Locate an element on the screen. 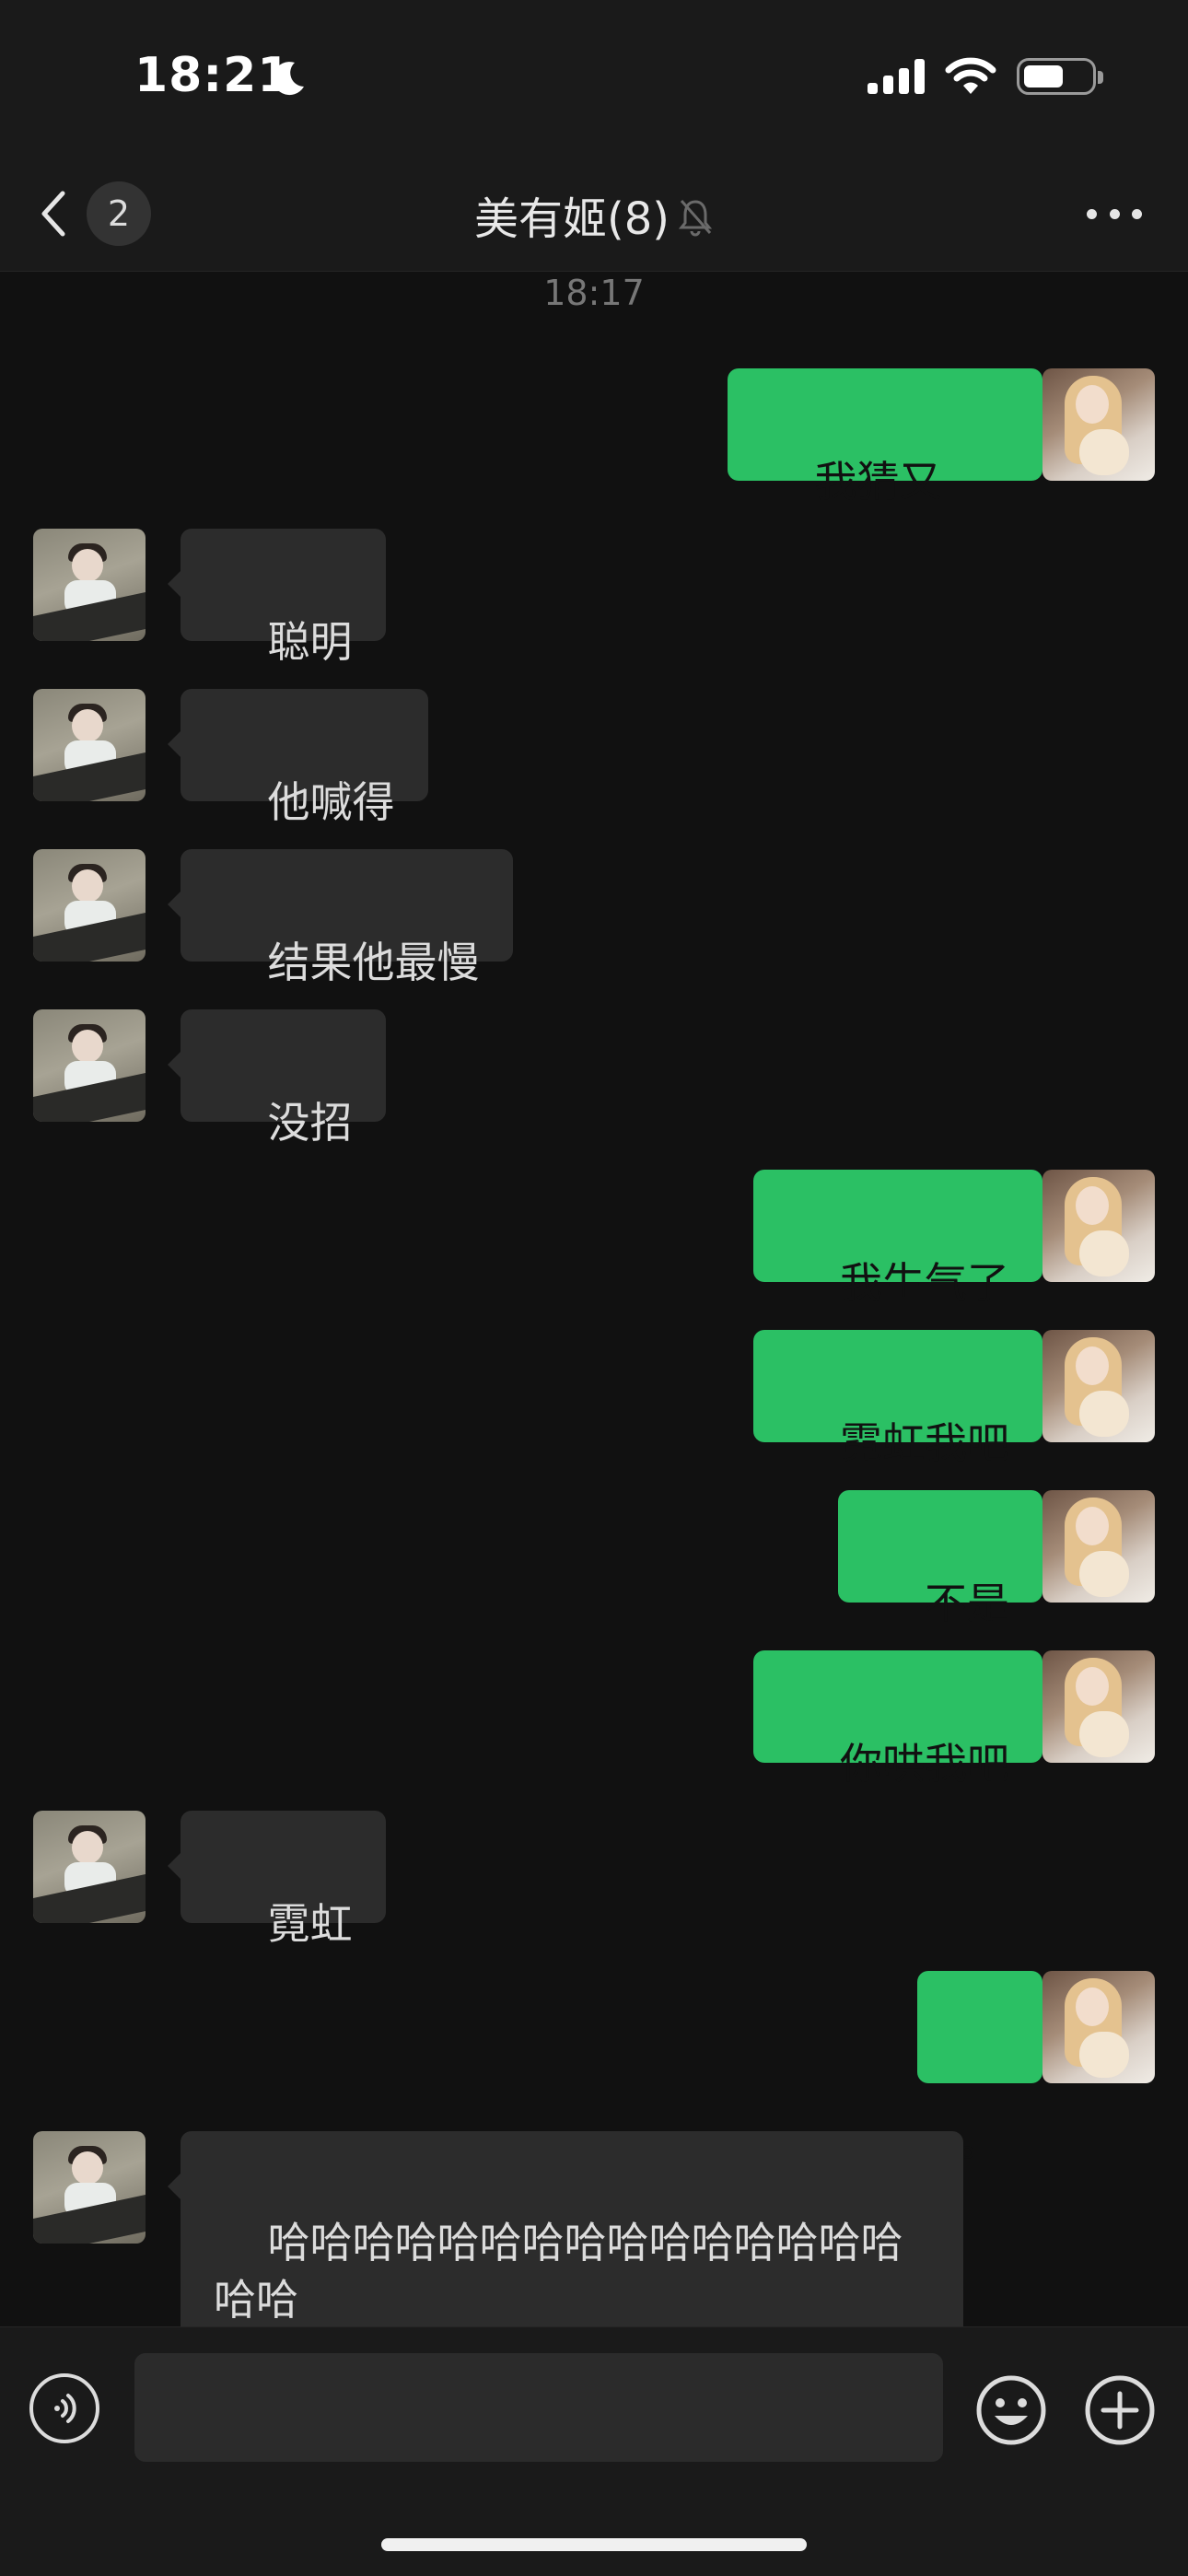  cellular-signal-icon is located at coordinates (896, 76).